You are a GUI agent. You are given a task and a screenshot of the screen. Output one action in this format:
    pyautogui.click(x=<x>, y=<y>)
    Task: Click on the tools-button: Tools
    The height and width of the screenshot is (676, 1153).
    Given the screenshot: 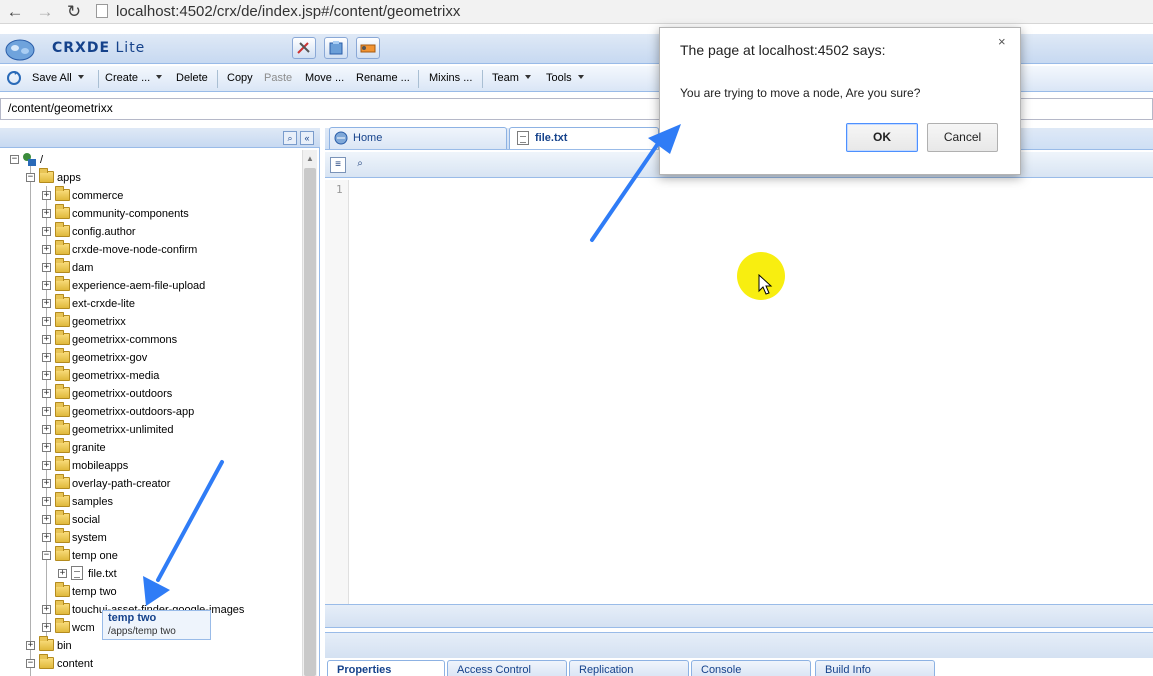 What is the action you would take?
    pyautogui.click(x=565, y=78)
    